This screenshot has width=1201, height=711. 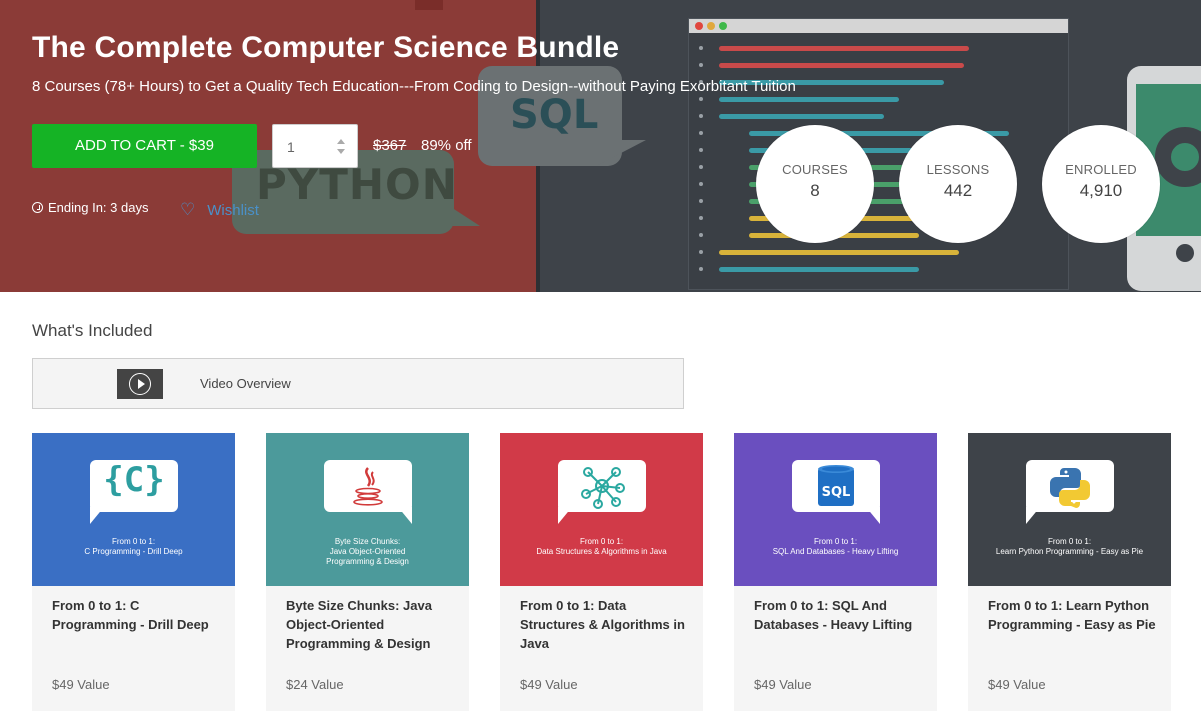 What do you see at coordinates (1185, 253) in the screenshot?
I see `phone-button` at bounding box center [1185, 253].